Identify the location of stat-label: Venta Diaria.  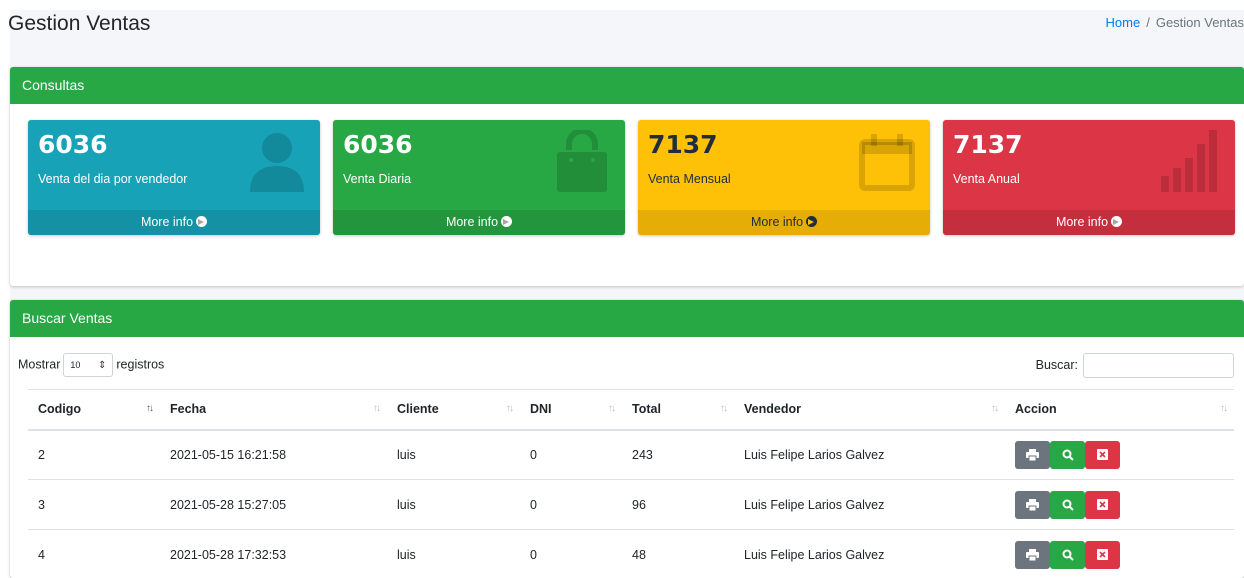
(377, 179).